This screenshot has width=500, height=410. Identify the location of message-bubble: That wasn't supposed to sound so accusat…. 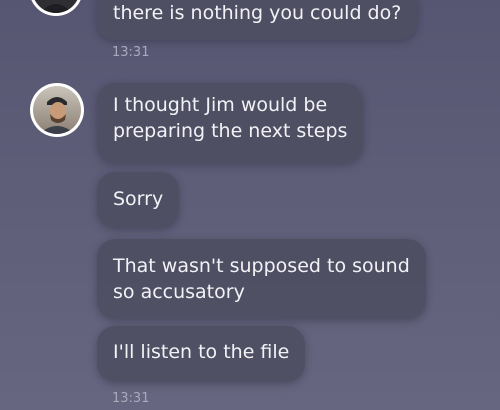
(261, 279).